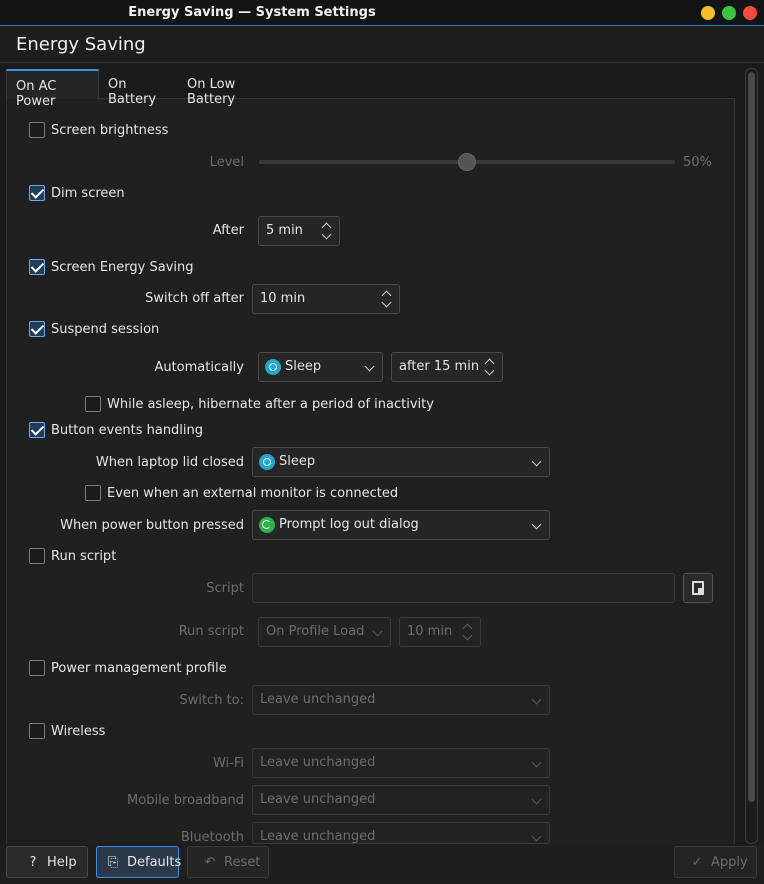  I want to click on apply-label: Apply, so click(729, 862).